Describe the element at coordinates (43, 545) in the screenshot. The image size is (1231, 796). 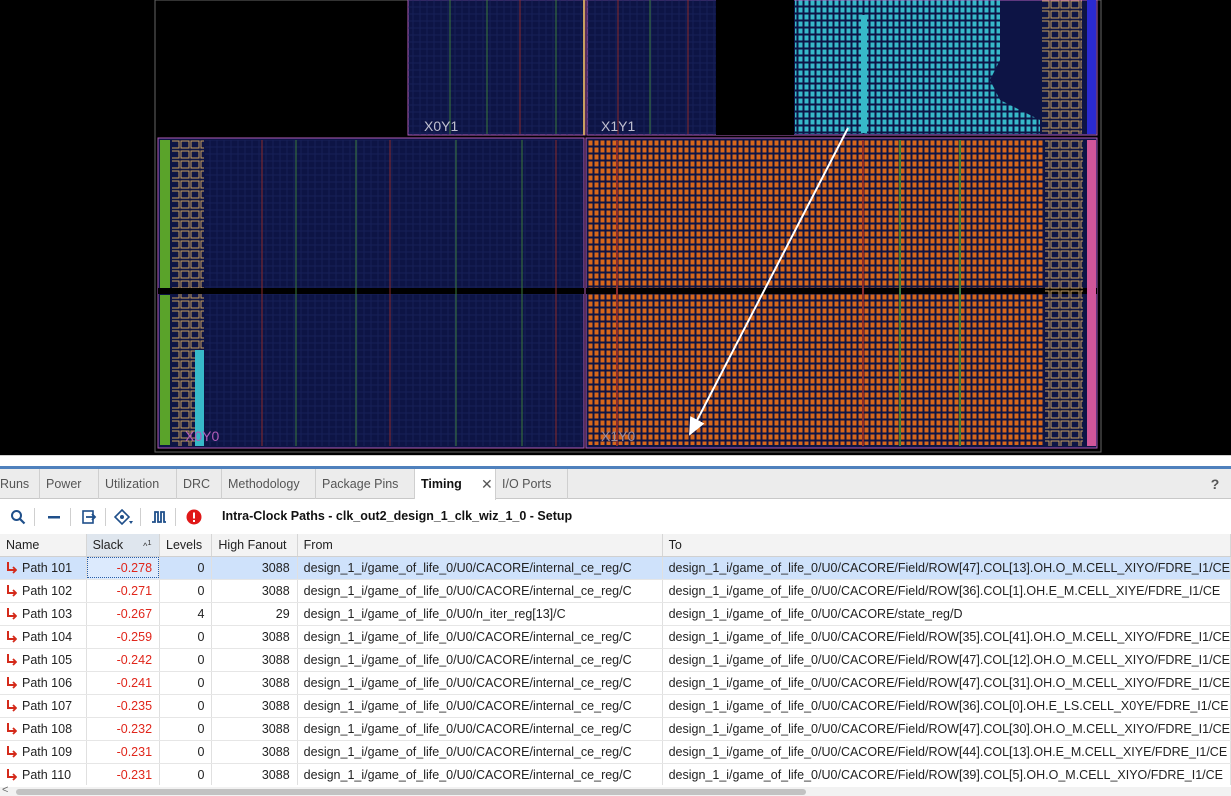
I see `column-header-name: Name` at that location.